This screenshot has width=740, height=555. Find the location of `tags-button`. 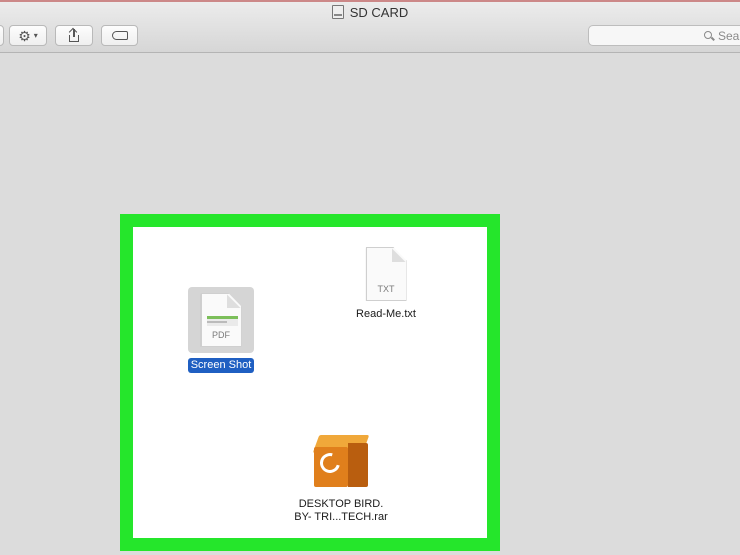

tags-button is located at coordinates (119, 35).